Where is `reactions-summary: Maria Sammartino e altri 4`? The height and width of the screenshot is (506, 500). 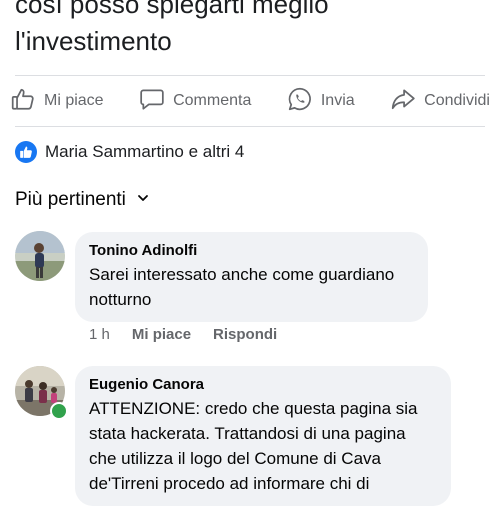 reactions-summary: Maria Sammartino e altri 4 is located at coordinates (129, 152).